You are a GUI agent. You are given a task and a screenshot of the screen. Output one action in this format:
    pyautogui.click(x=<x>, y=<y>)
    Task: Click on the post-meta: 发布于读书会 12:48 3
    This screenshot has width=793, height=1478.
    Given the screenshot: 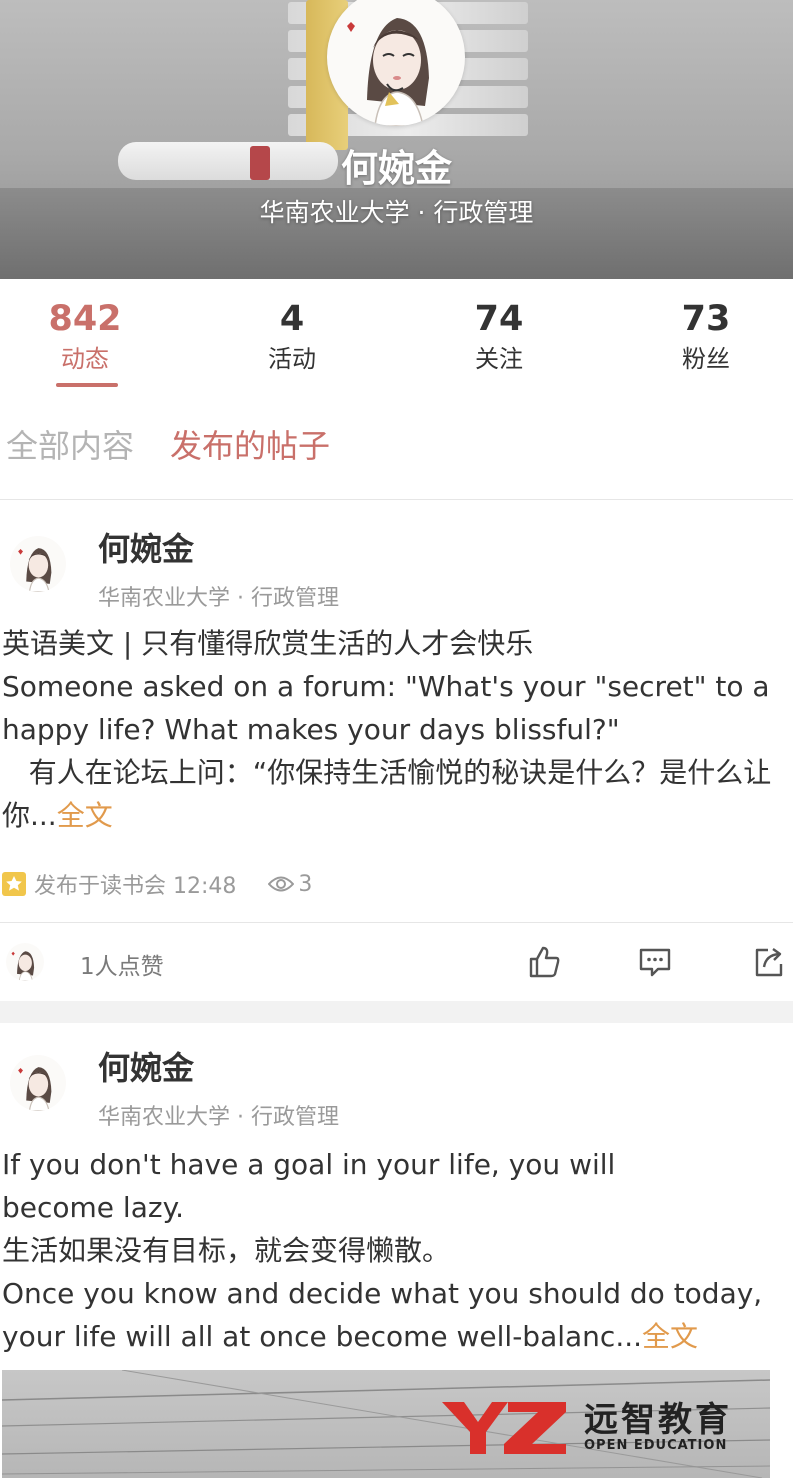 What is the action you would take?
    pyautogui.click(x=157, y=884)
    